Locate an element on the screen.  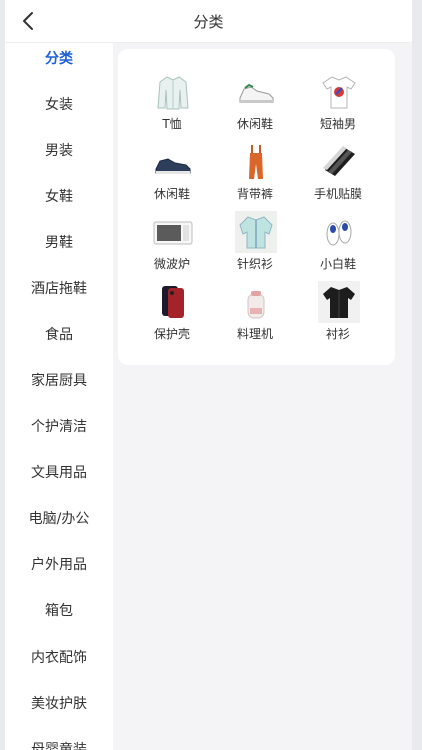
product-label: 保护壳 is located at coordinates (171, 334).